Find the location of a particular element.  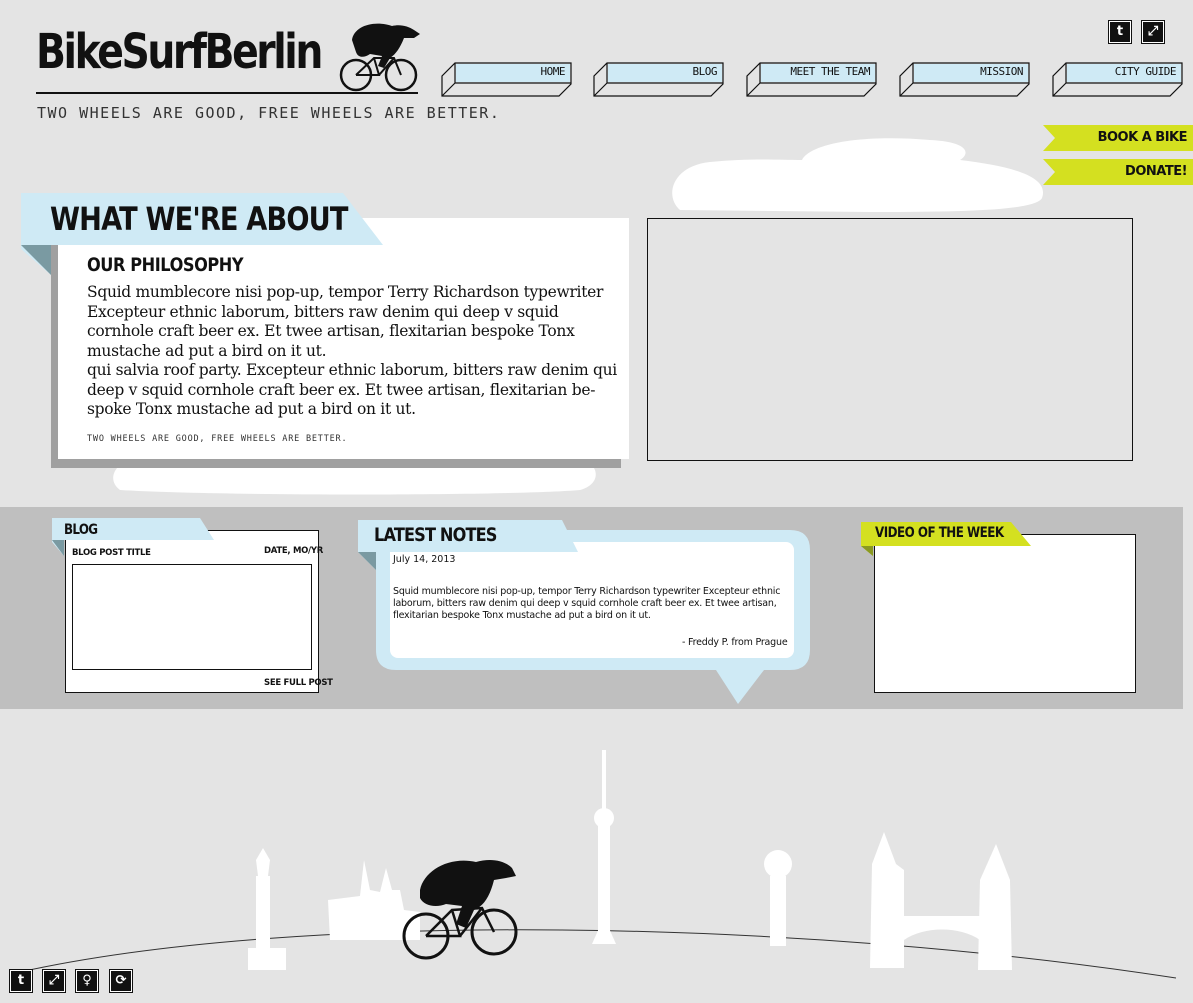

nav-mission: MISSION is located at coordinates (964, 79).